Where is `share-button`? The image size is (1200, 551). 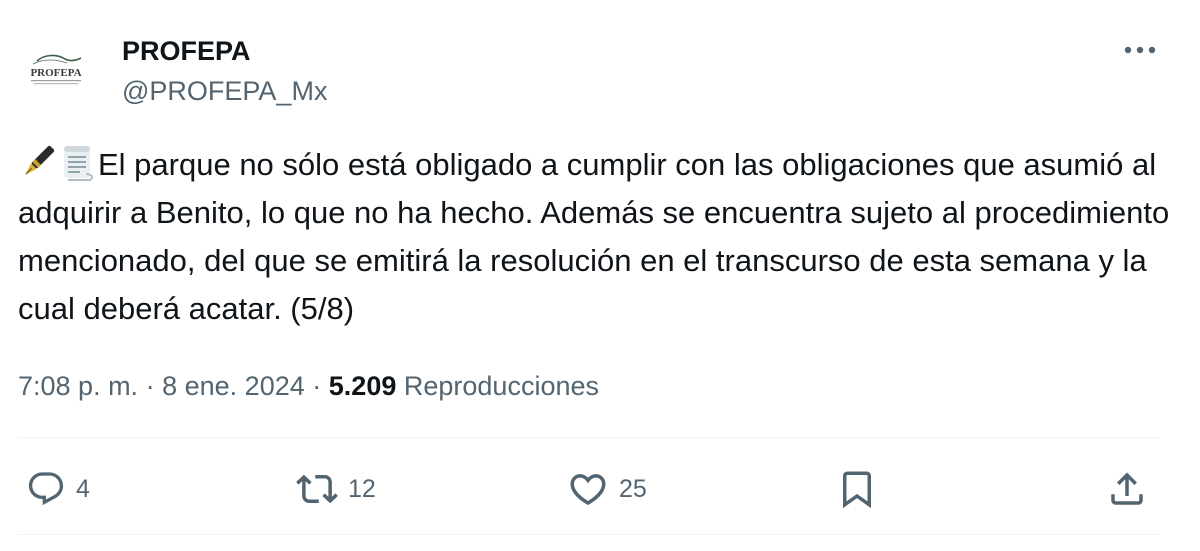 share-button is located at coordinates (1127, 489).